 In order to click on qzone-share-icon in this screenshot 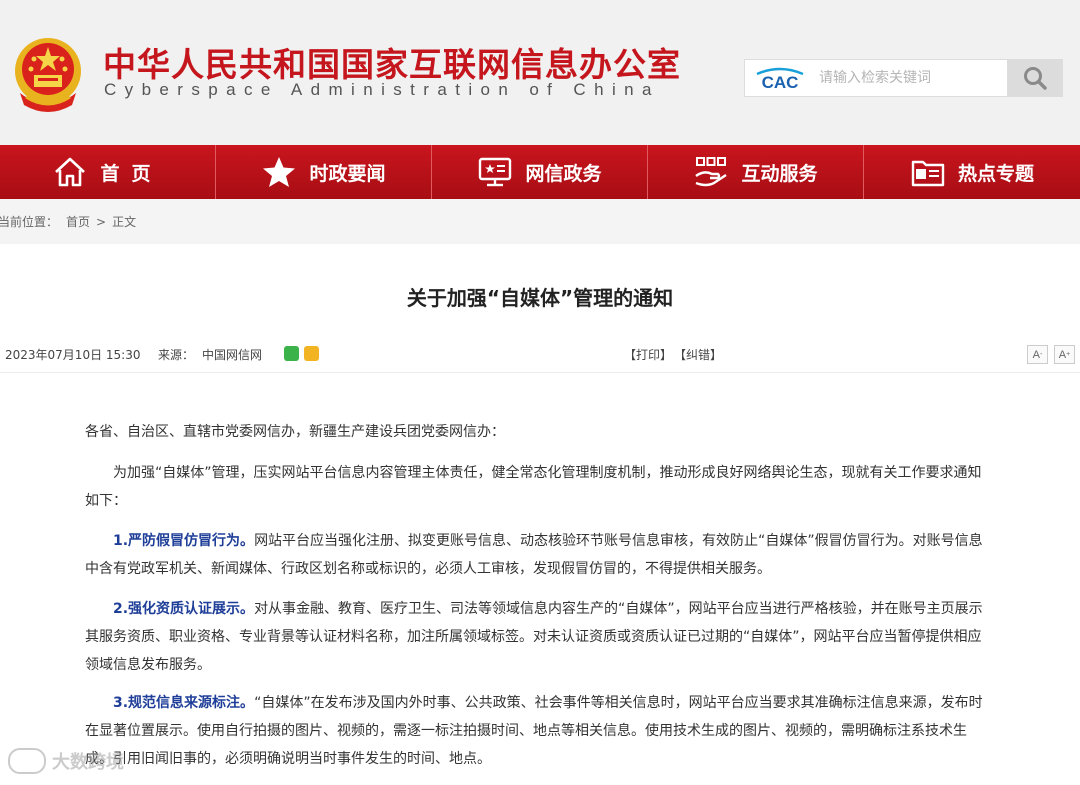, I will do `click(311, 353)`.